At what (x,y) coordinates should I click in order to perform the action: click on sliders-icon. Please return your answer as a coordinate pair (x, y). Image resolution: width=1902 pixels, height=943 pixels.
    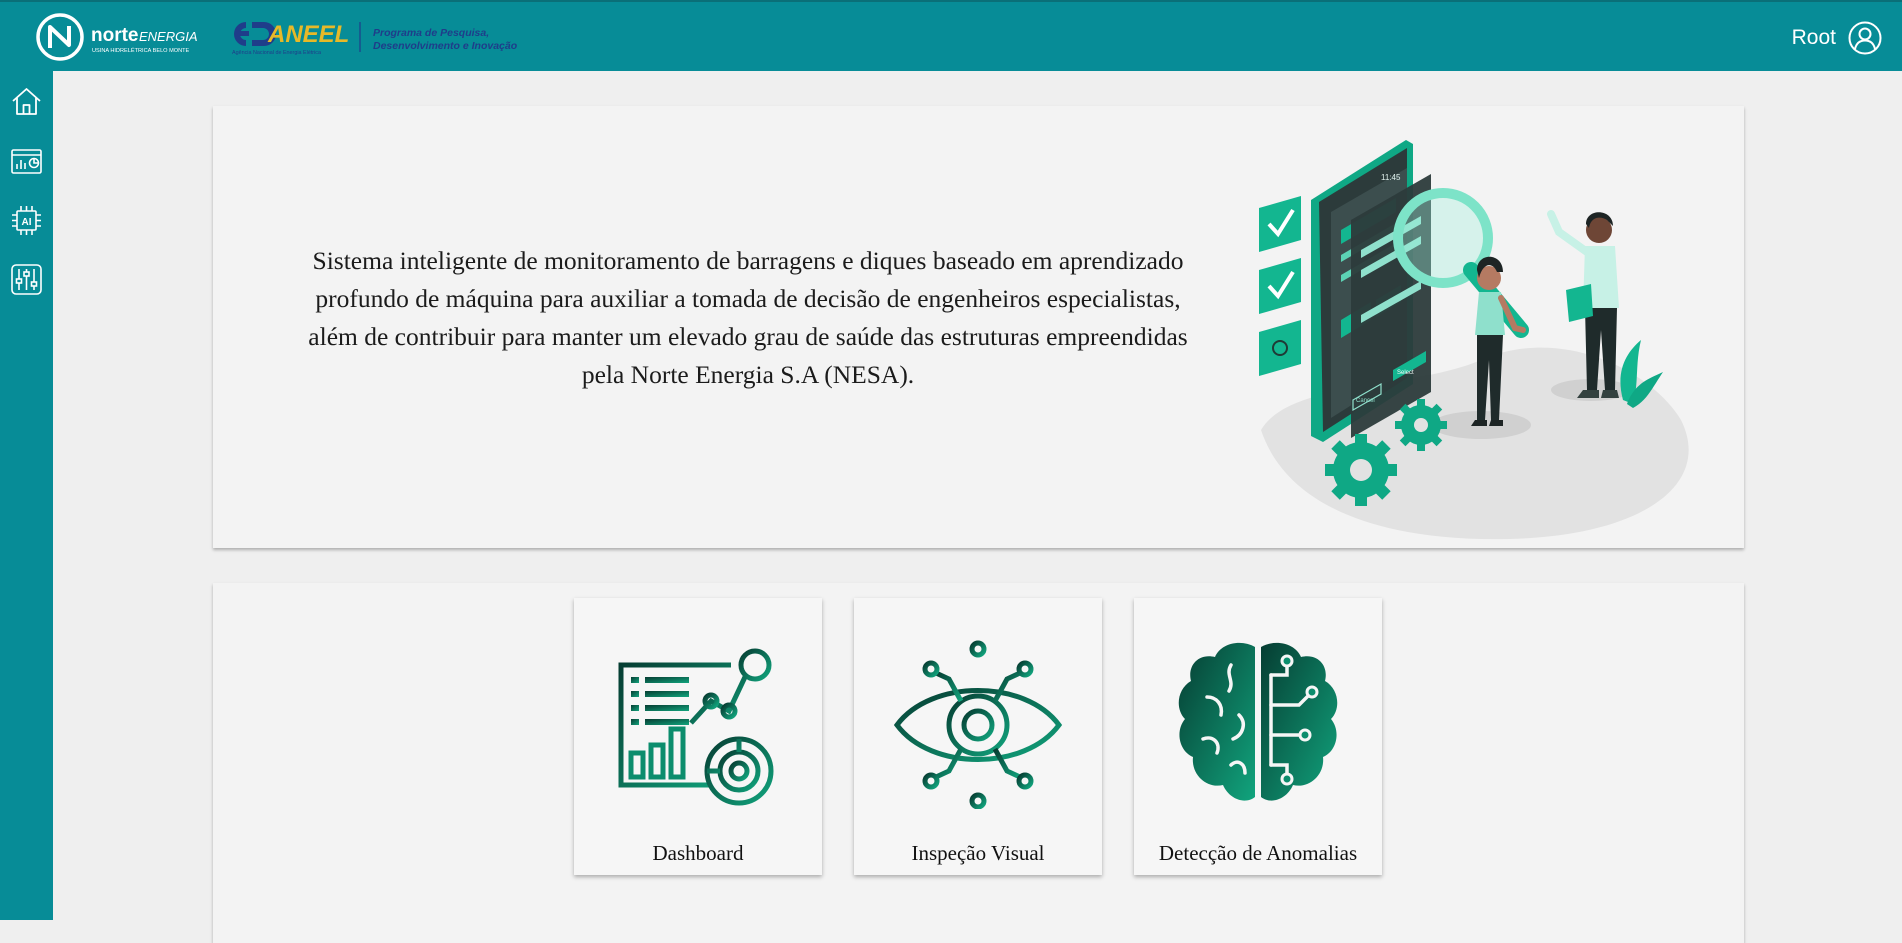
    Looking at the image, I should click on (26, 279).